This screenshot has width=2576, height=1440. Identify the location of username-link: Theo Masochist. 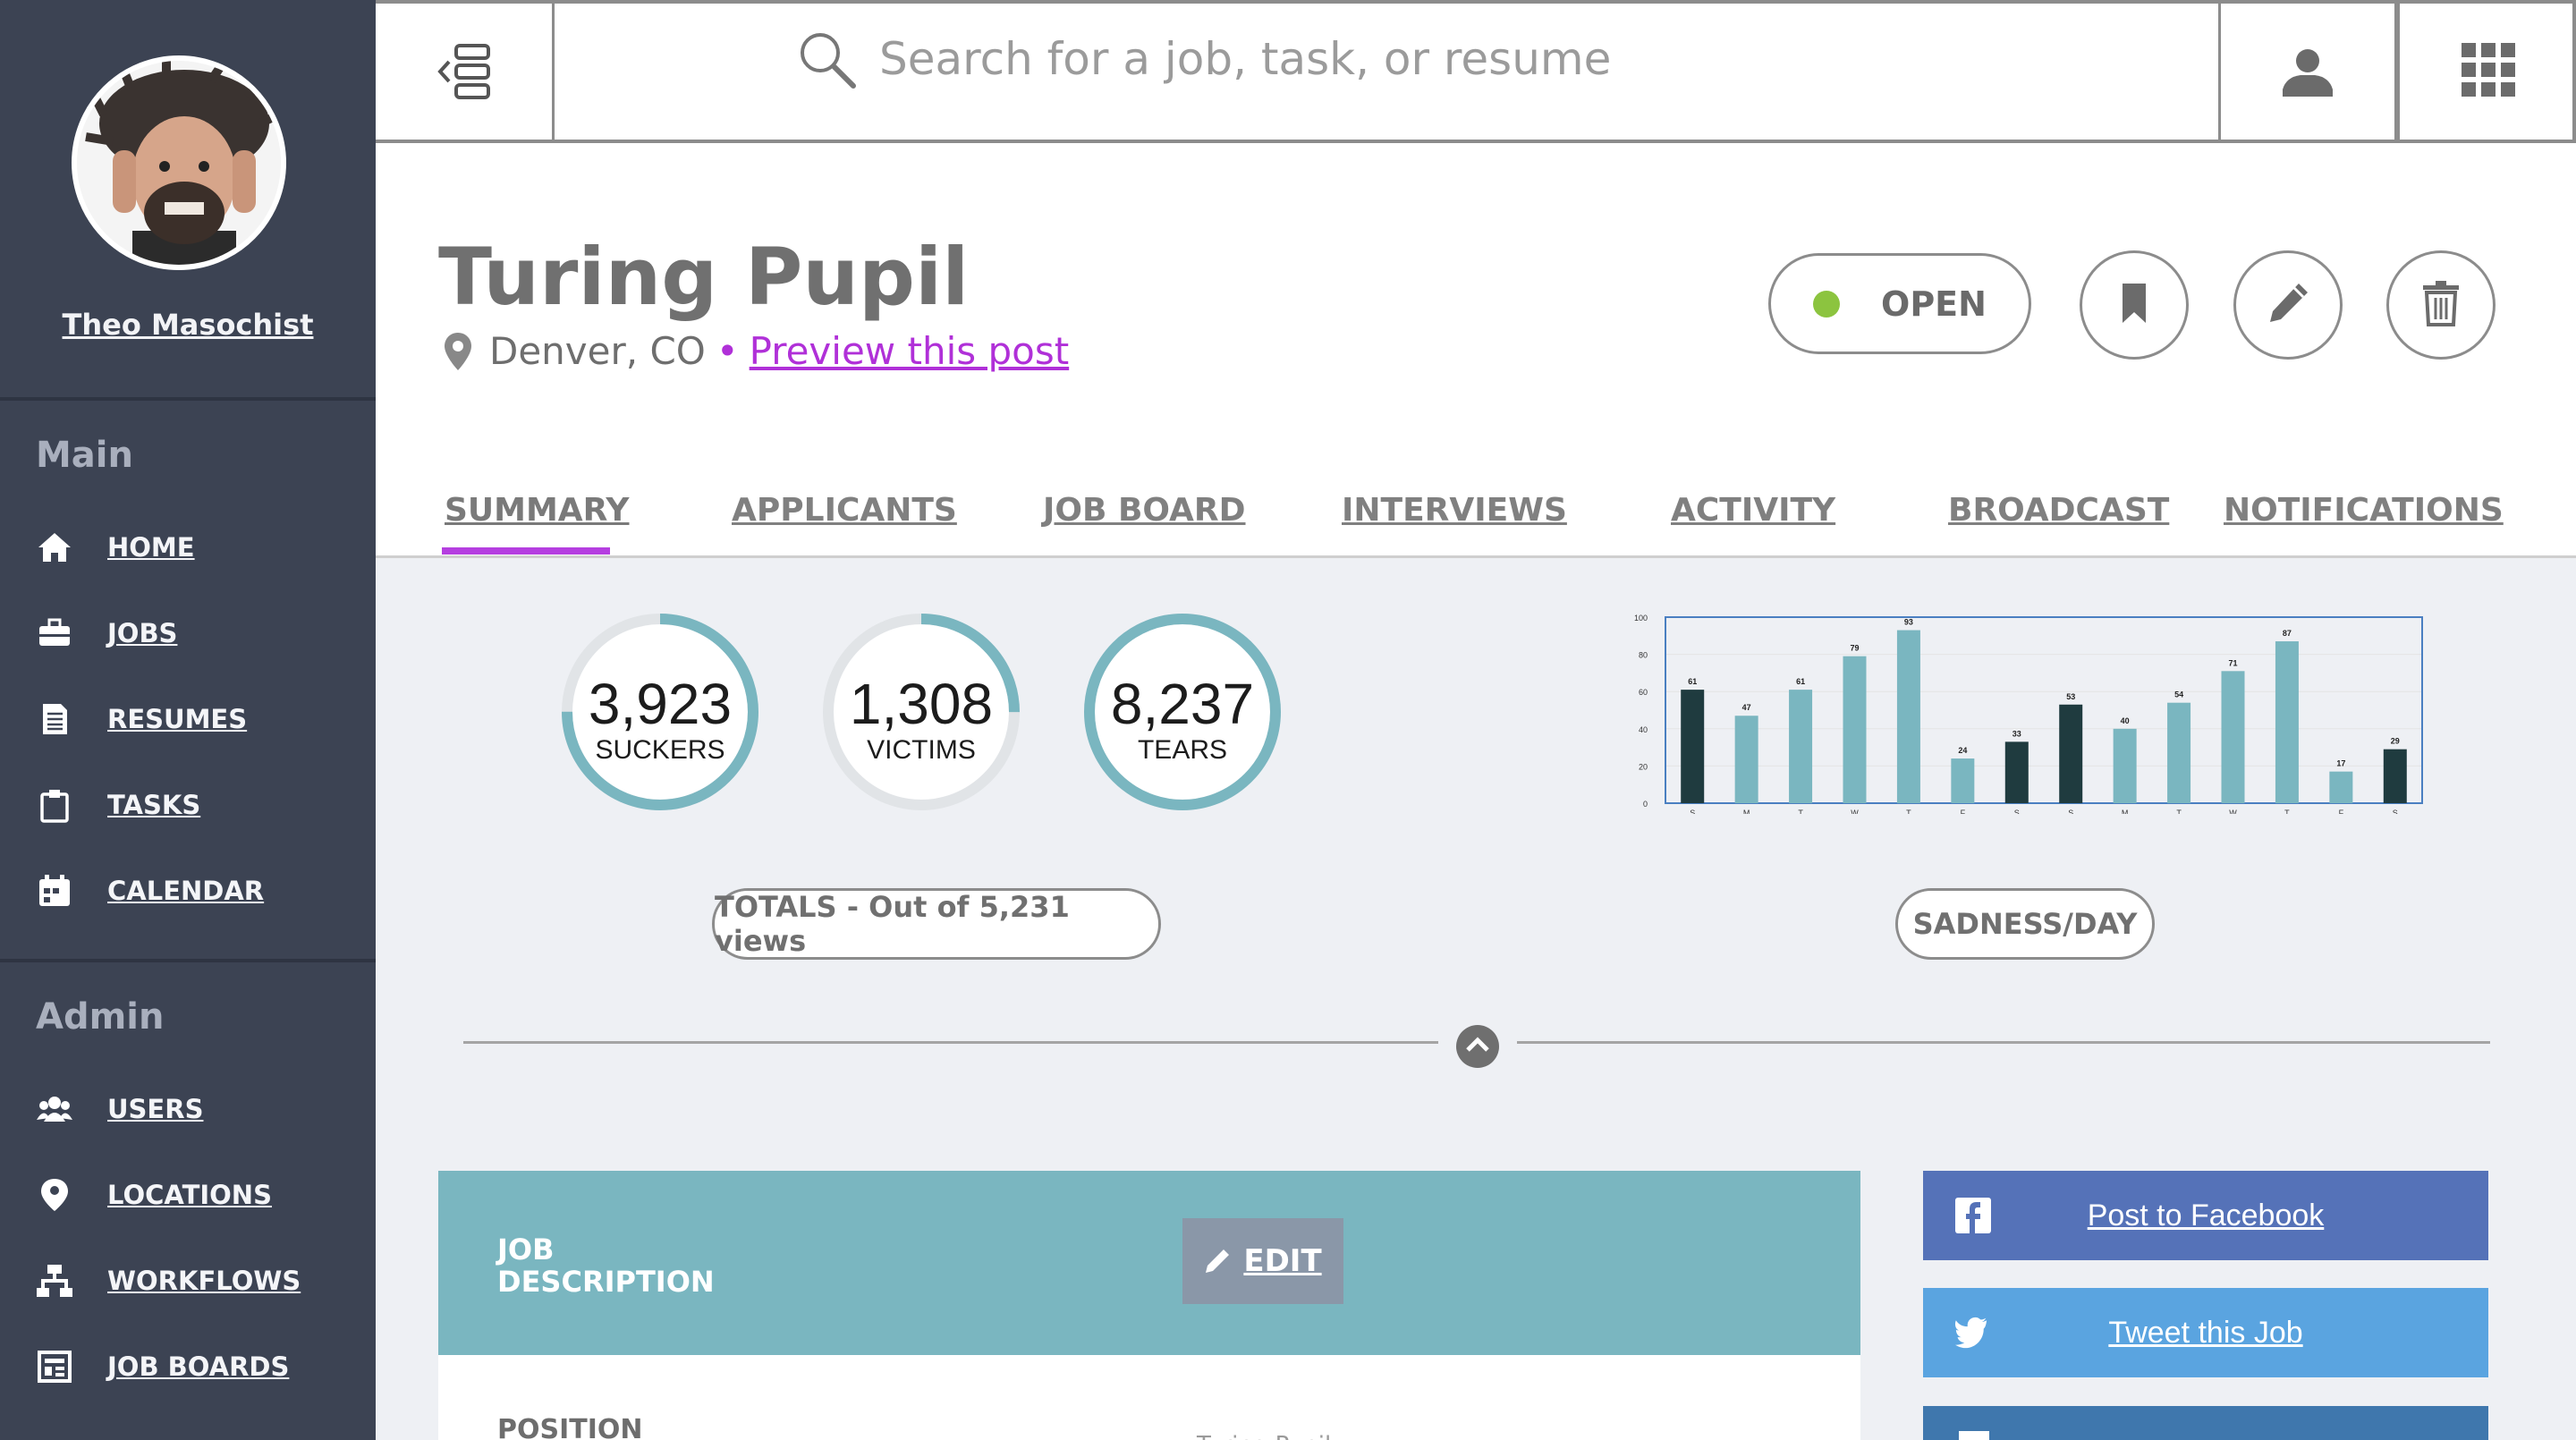
(188, 325).